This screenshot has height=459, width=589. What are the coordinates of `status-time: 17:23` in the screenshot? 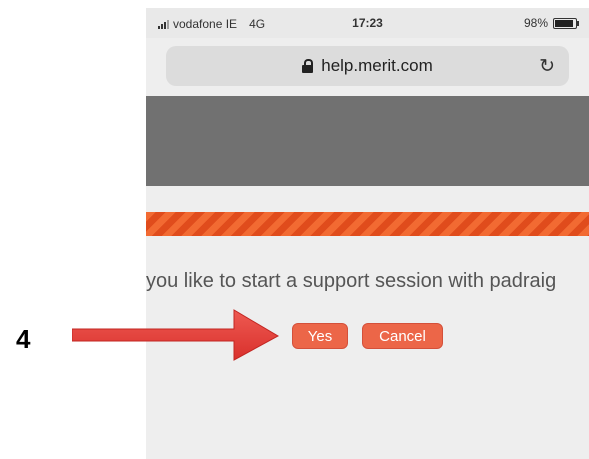 It's located at (367, 23).